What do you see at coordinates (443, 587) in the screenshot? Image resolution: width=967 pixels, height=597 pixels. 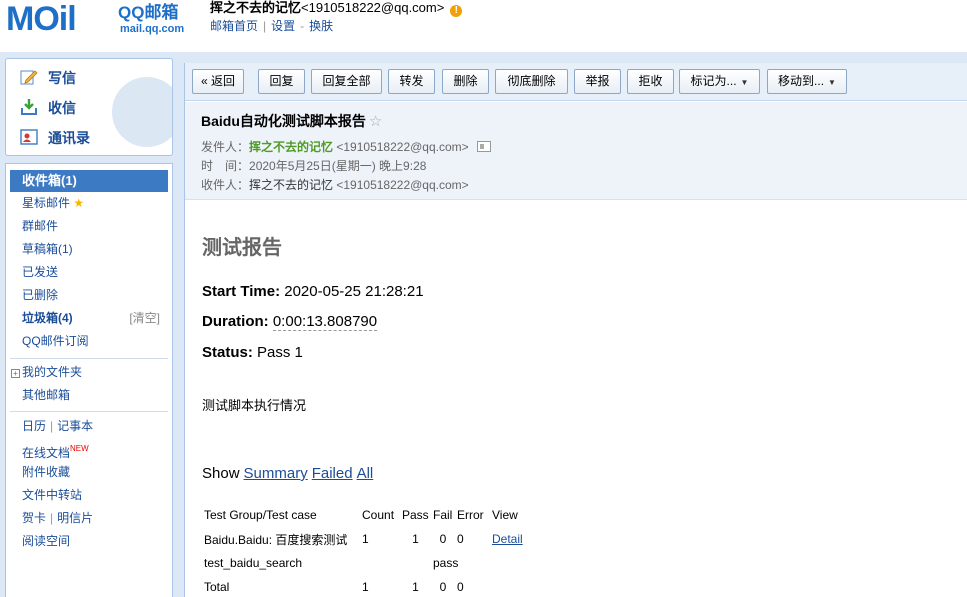 I see `table-cell: 0` at bounding box center [443, 587].